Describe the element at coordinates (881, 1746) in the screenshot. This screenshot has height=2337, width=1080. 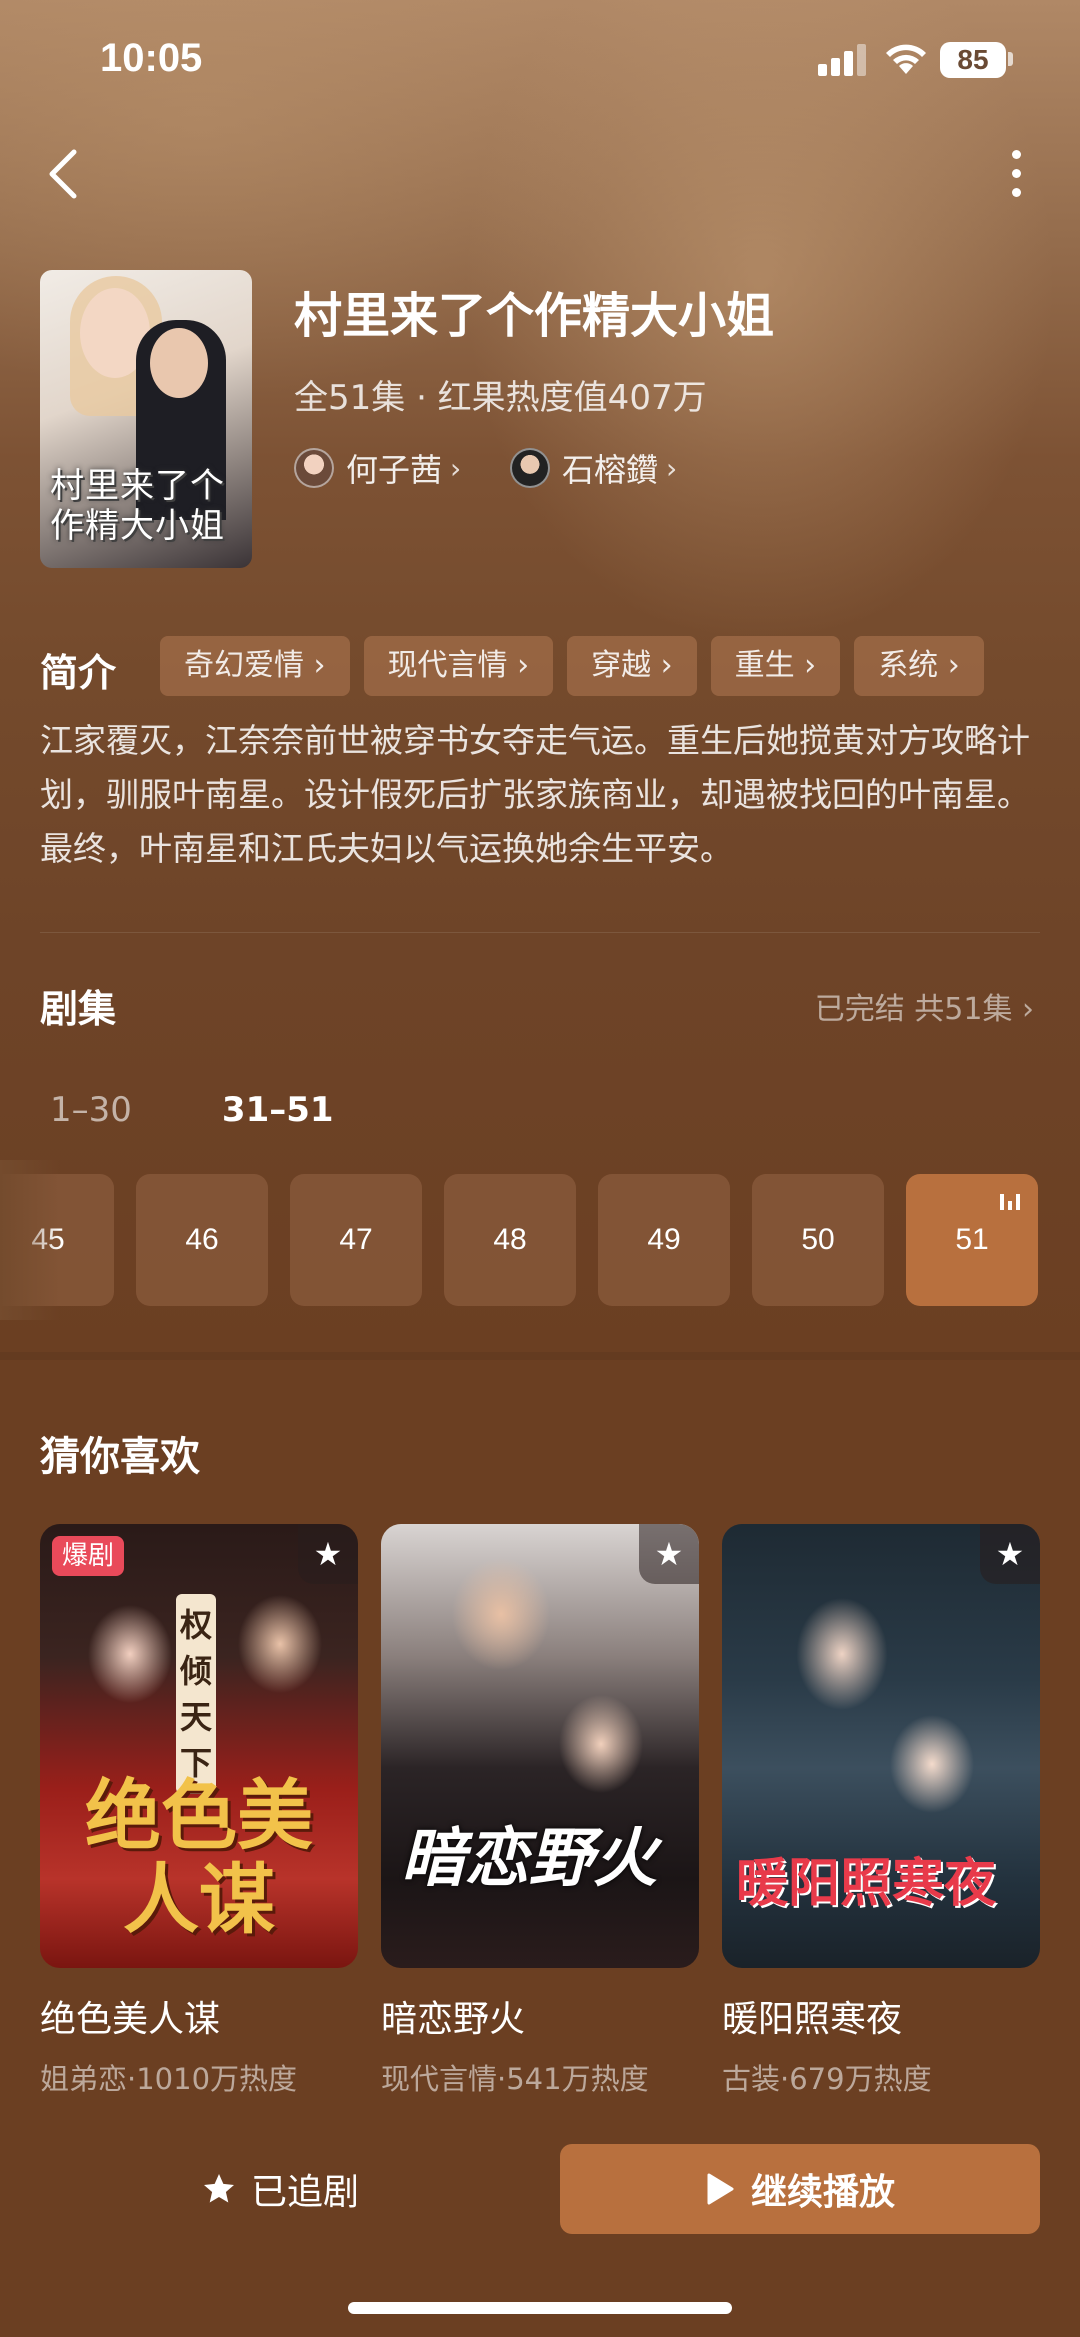
I see `recommendation-poster: ★ 暖阳照寒夜` at that location.